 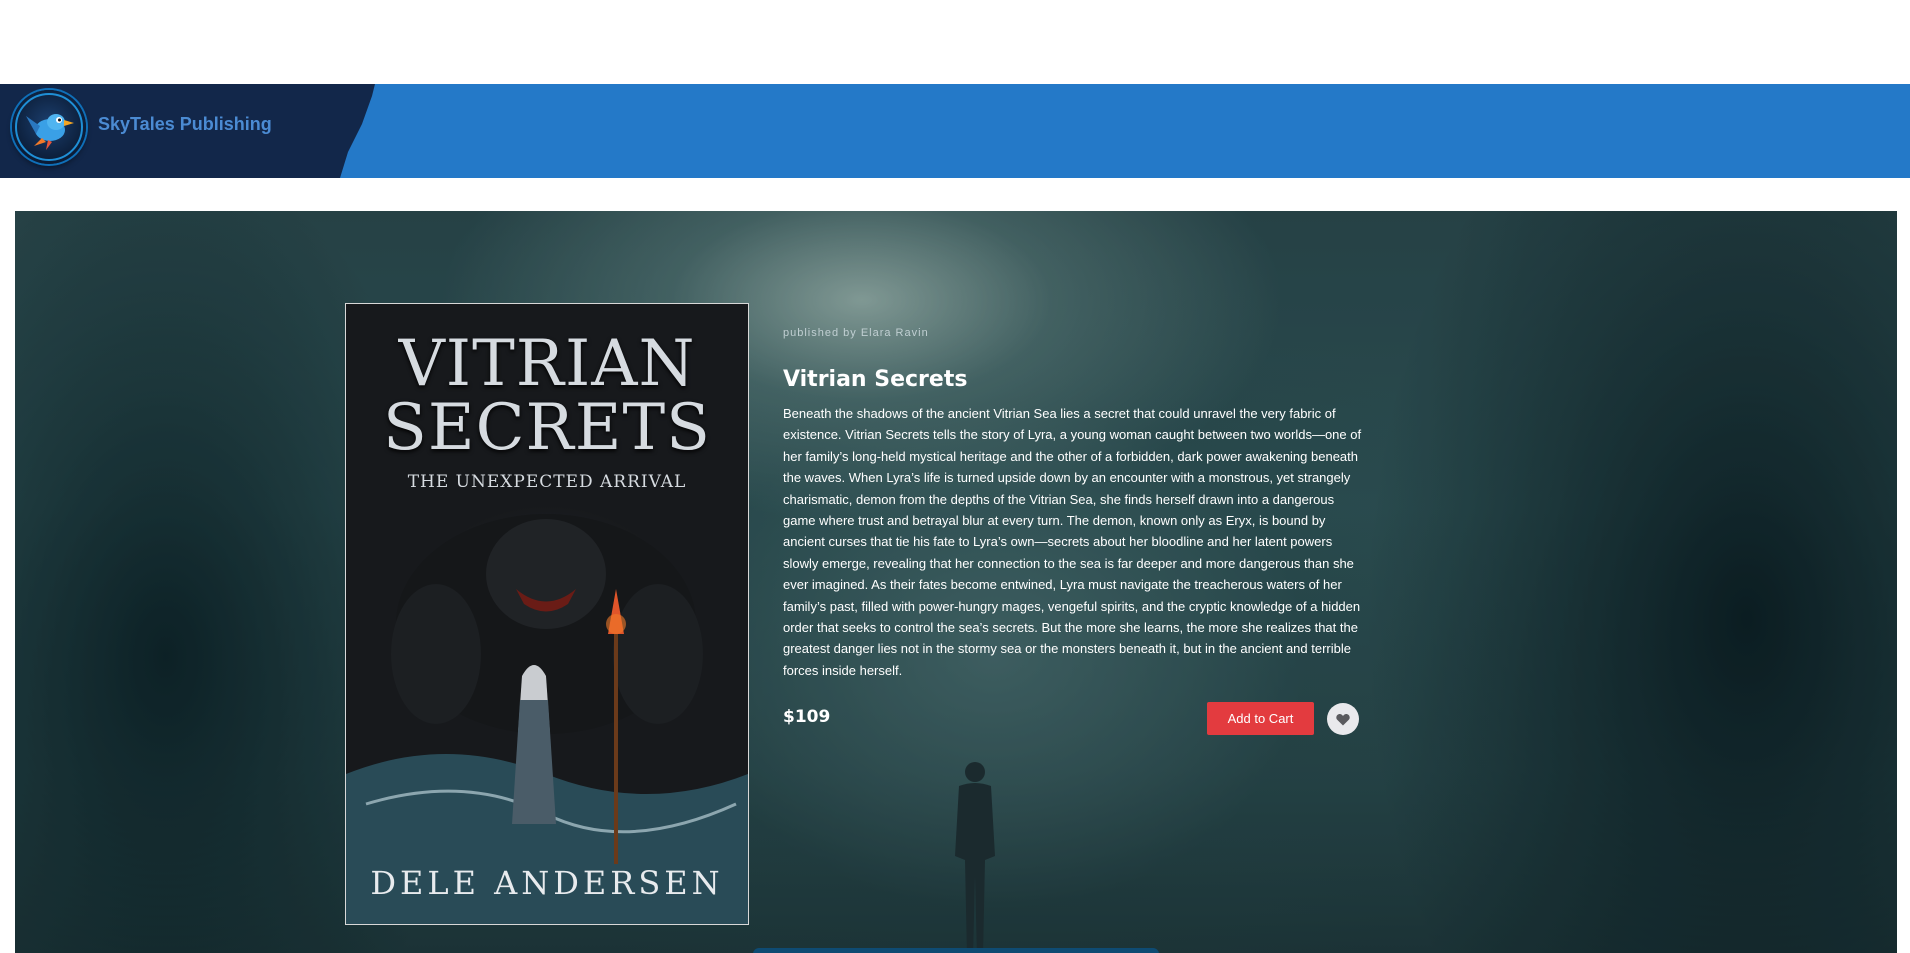 What do you see at coordinates (955, 42) in the screenshot?
I see `top-whitespace` at bounding box center [955, 42].